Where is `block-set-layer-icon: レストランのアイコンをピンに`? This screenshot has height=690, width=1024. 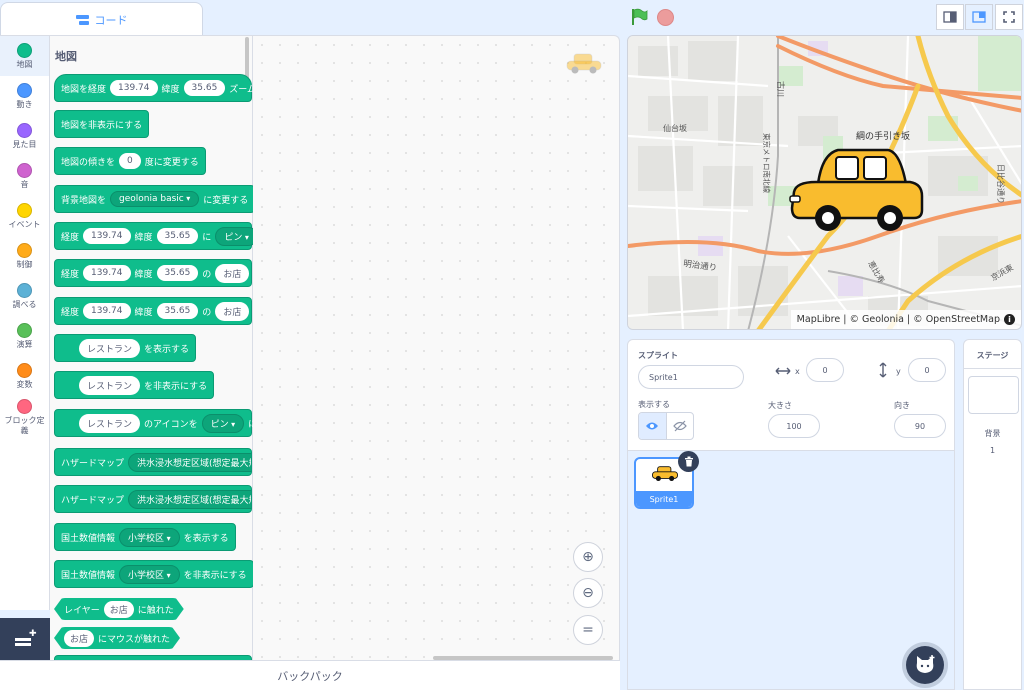
block-set-layer-icon: レストランのアイコンをピンに is located at coordinates (155, 423).